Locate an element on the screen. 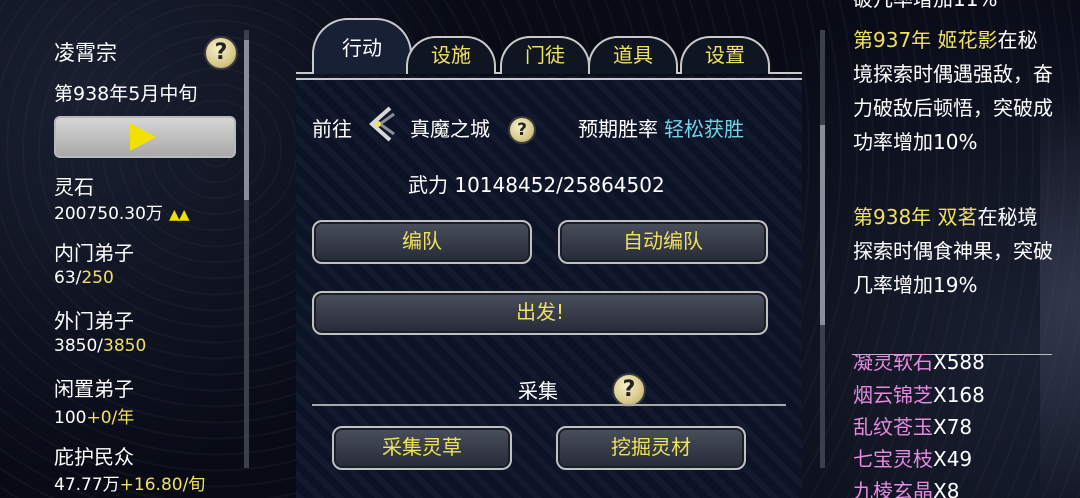 The image size is (1080, 498). auto-team-button: 自动编队 is located at coordinates (663, 242).